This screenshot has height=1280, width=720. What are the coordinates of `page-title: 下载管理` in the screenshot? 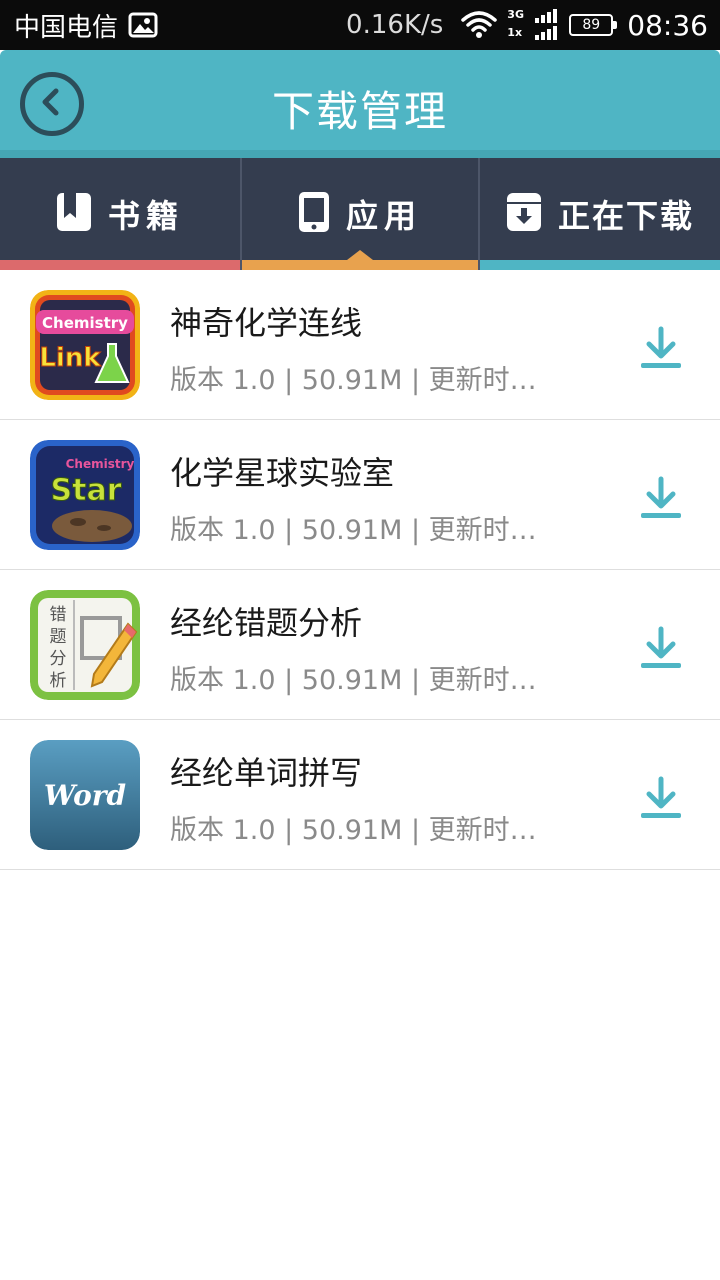 It's located at (359, 111).